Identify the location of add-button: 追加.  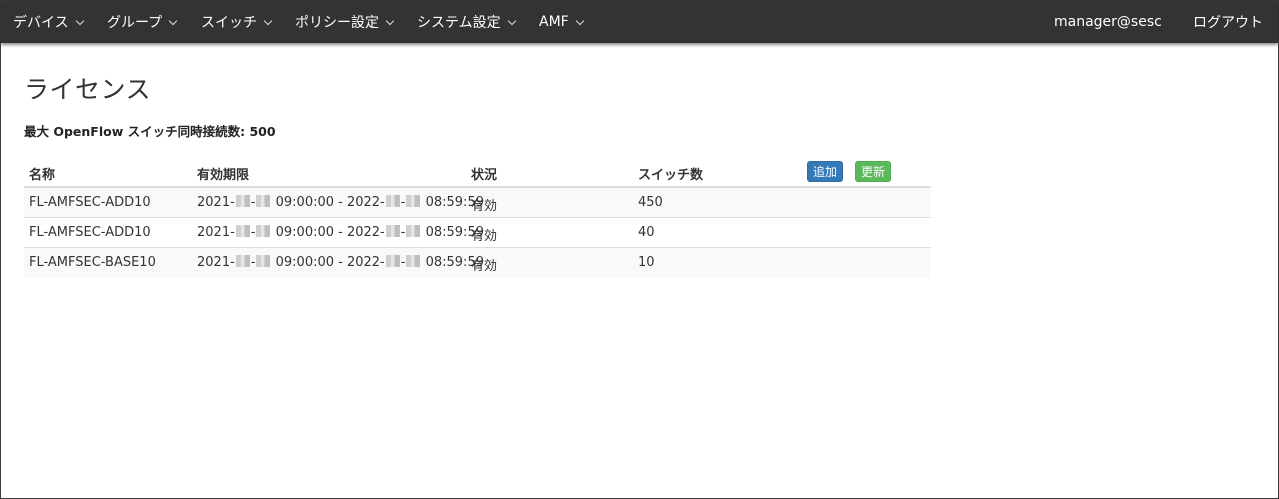
(825, 171).